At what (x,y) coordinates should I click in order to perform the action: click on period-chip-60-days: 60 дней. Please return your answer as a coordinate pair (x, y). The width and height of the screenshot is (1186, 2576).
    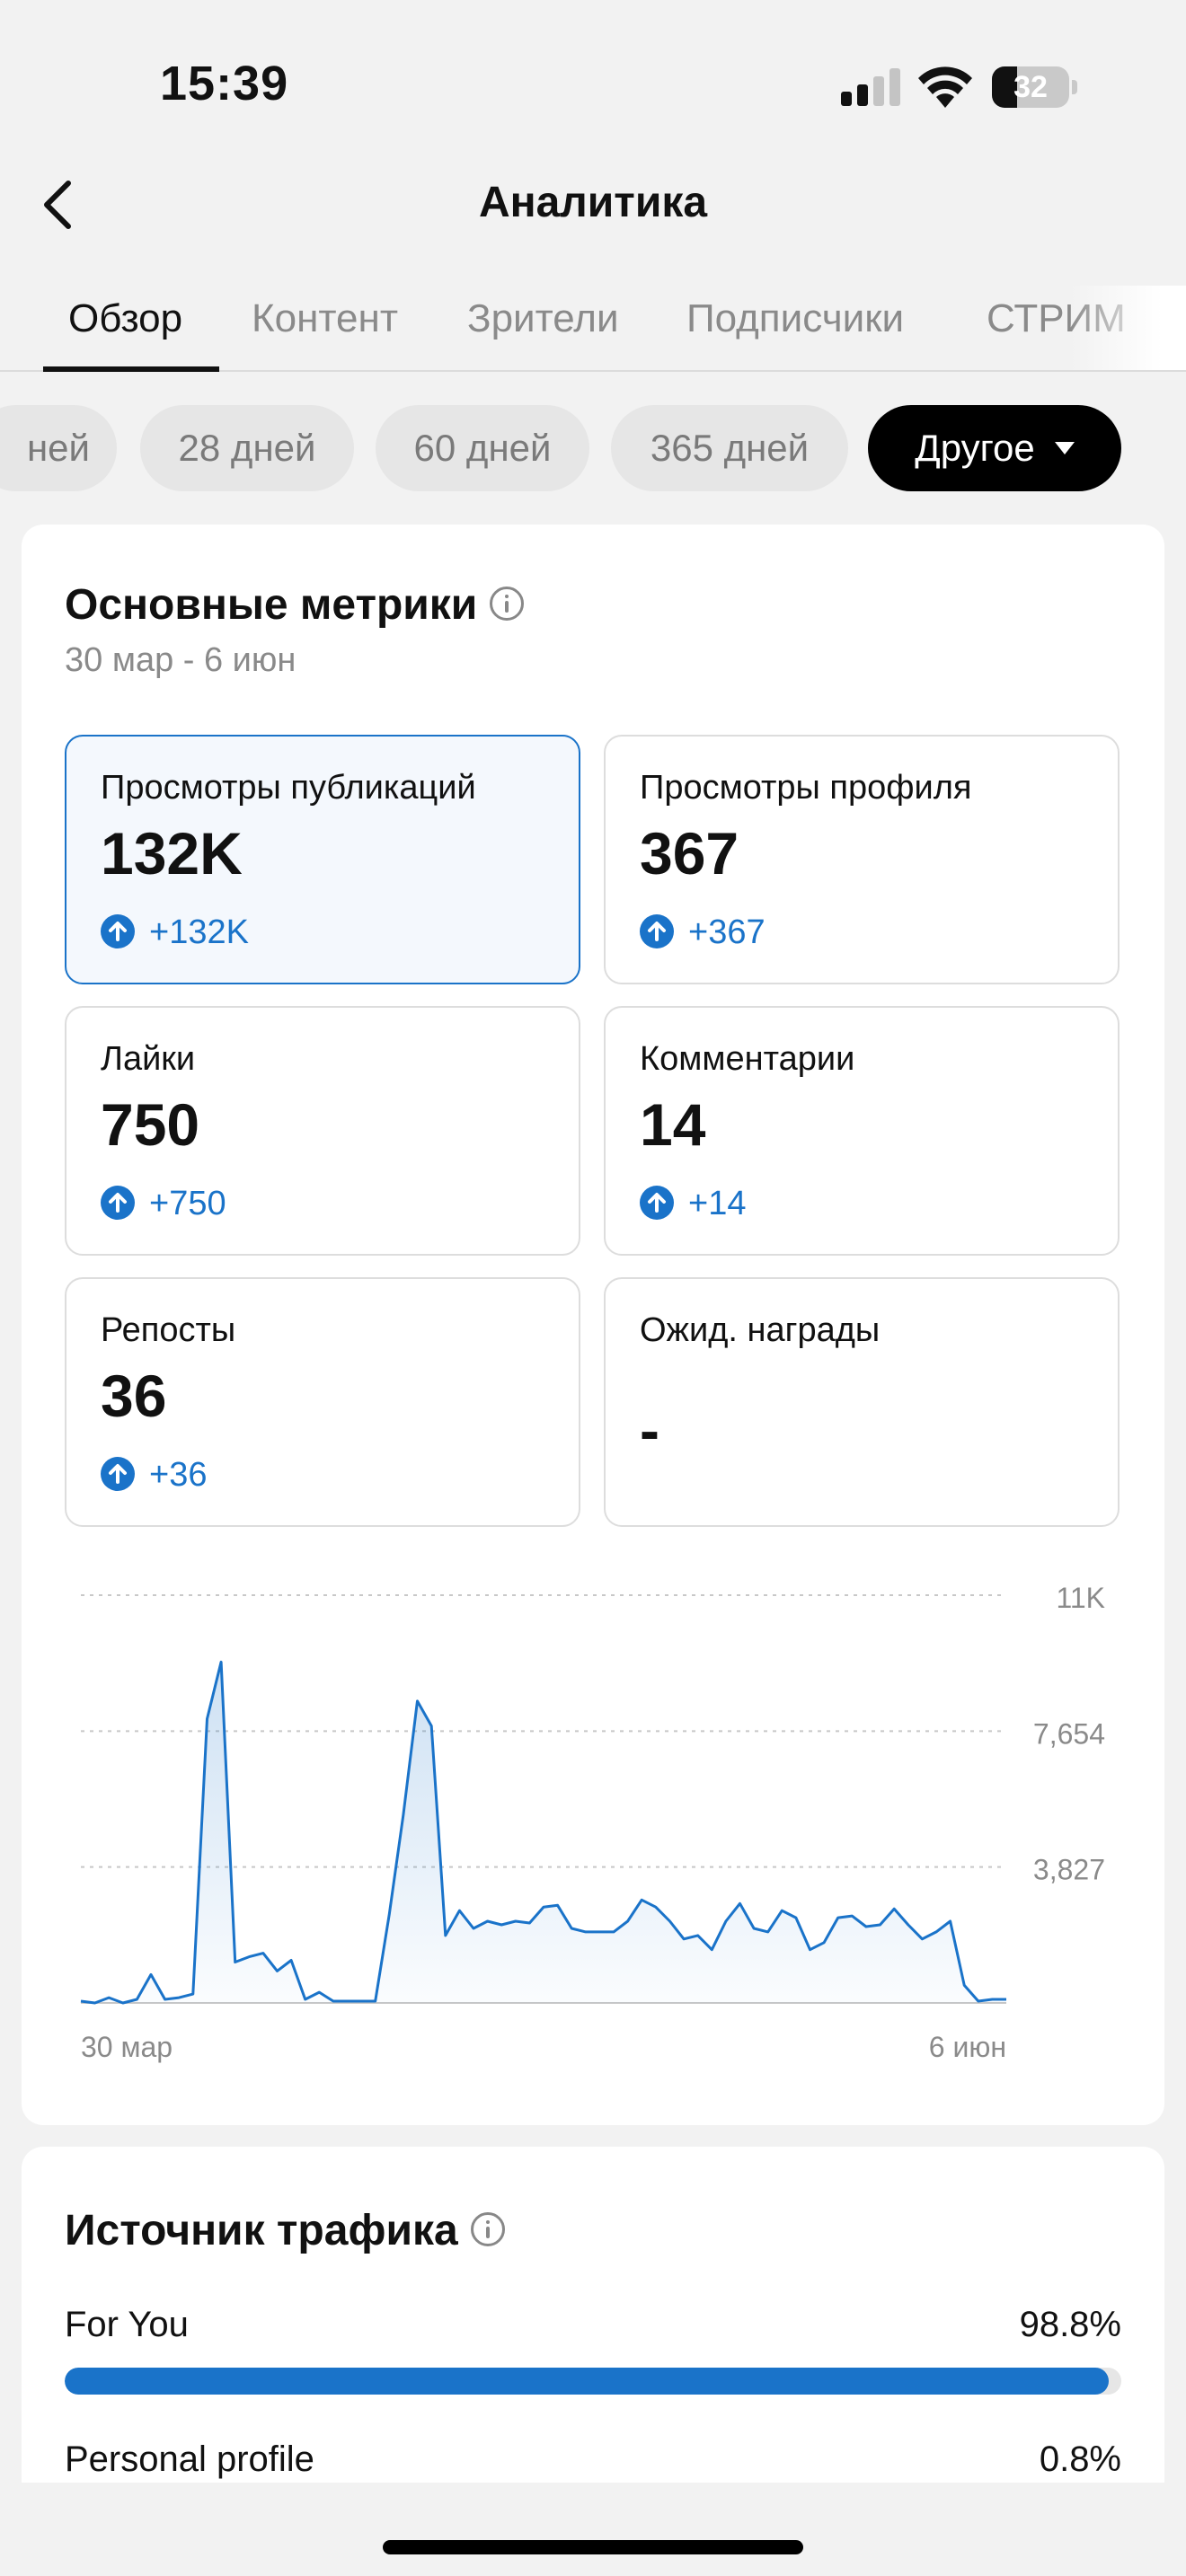
    Looking at the image, I should click on (482, 448).